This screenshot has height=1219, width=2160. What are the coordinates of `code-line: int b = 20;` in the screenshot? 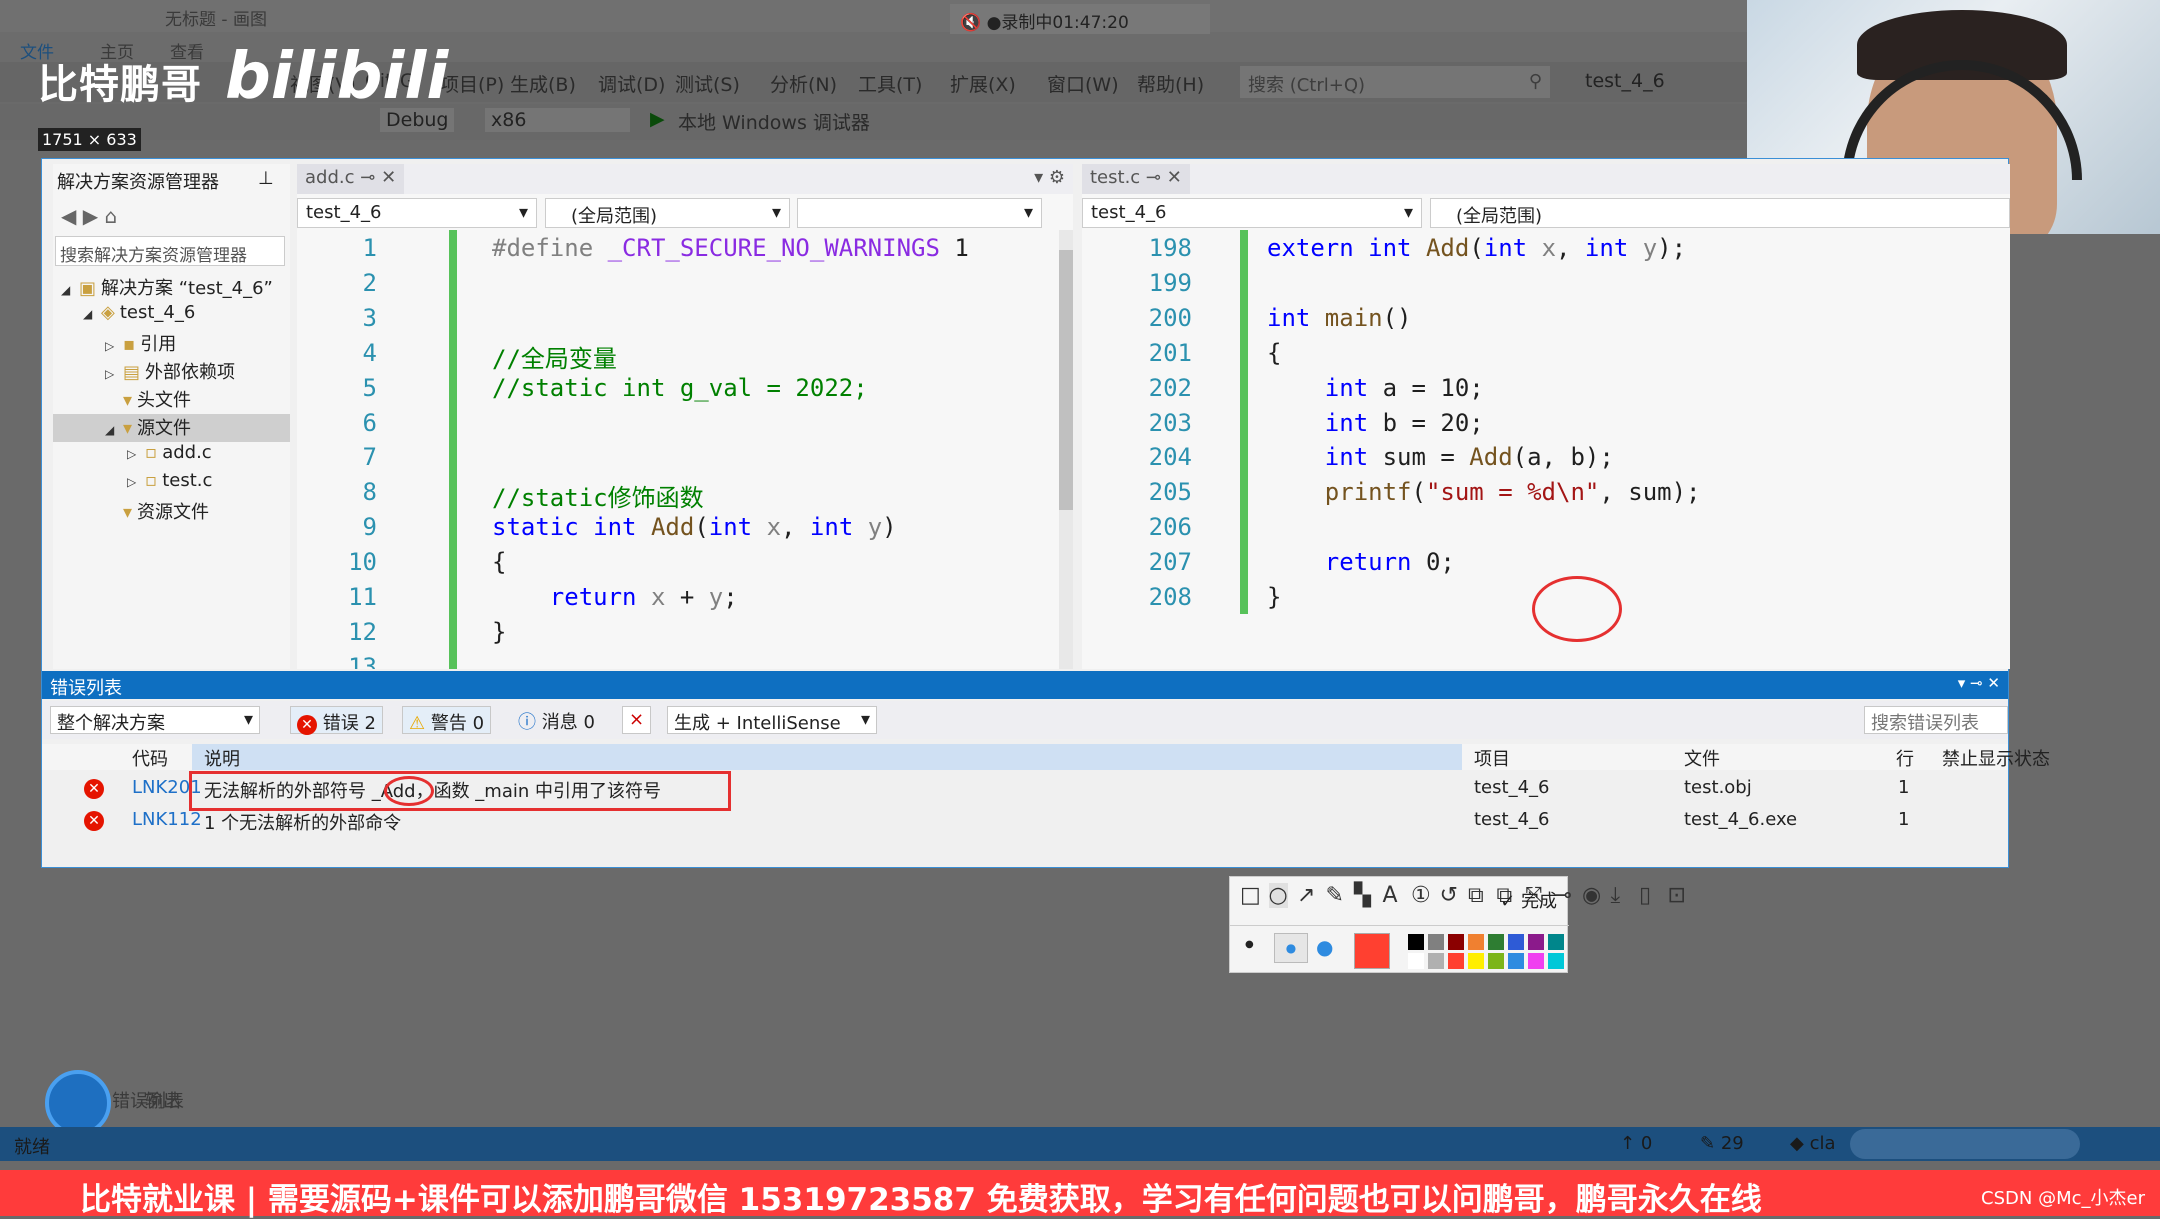 It's located at (1375, 423).